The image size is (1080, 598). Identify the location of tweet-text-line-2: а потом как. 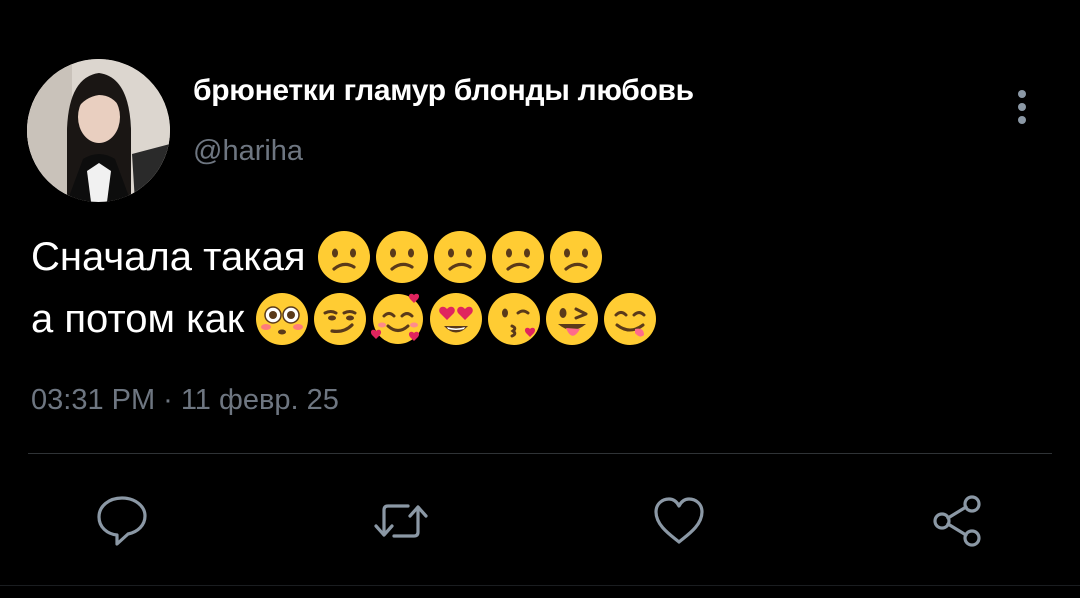
(345, 319).